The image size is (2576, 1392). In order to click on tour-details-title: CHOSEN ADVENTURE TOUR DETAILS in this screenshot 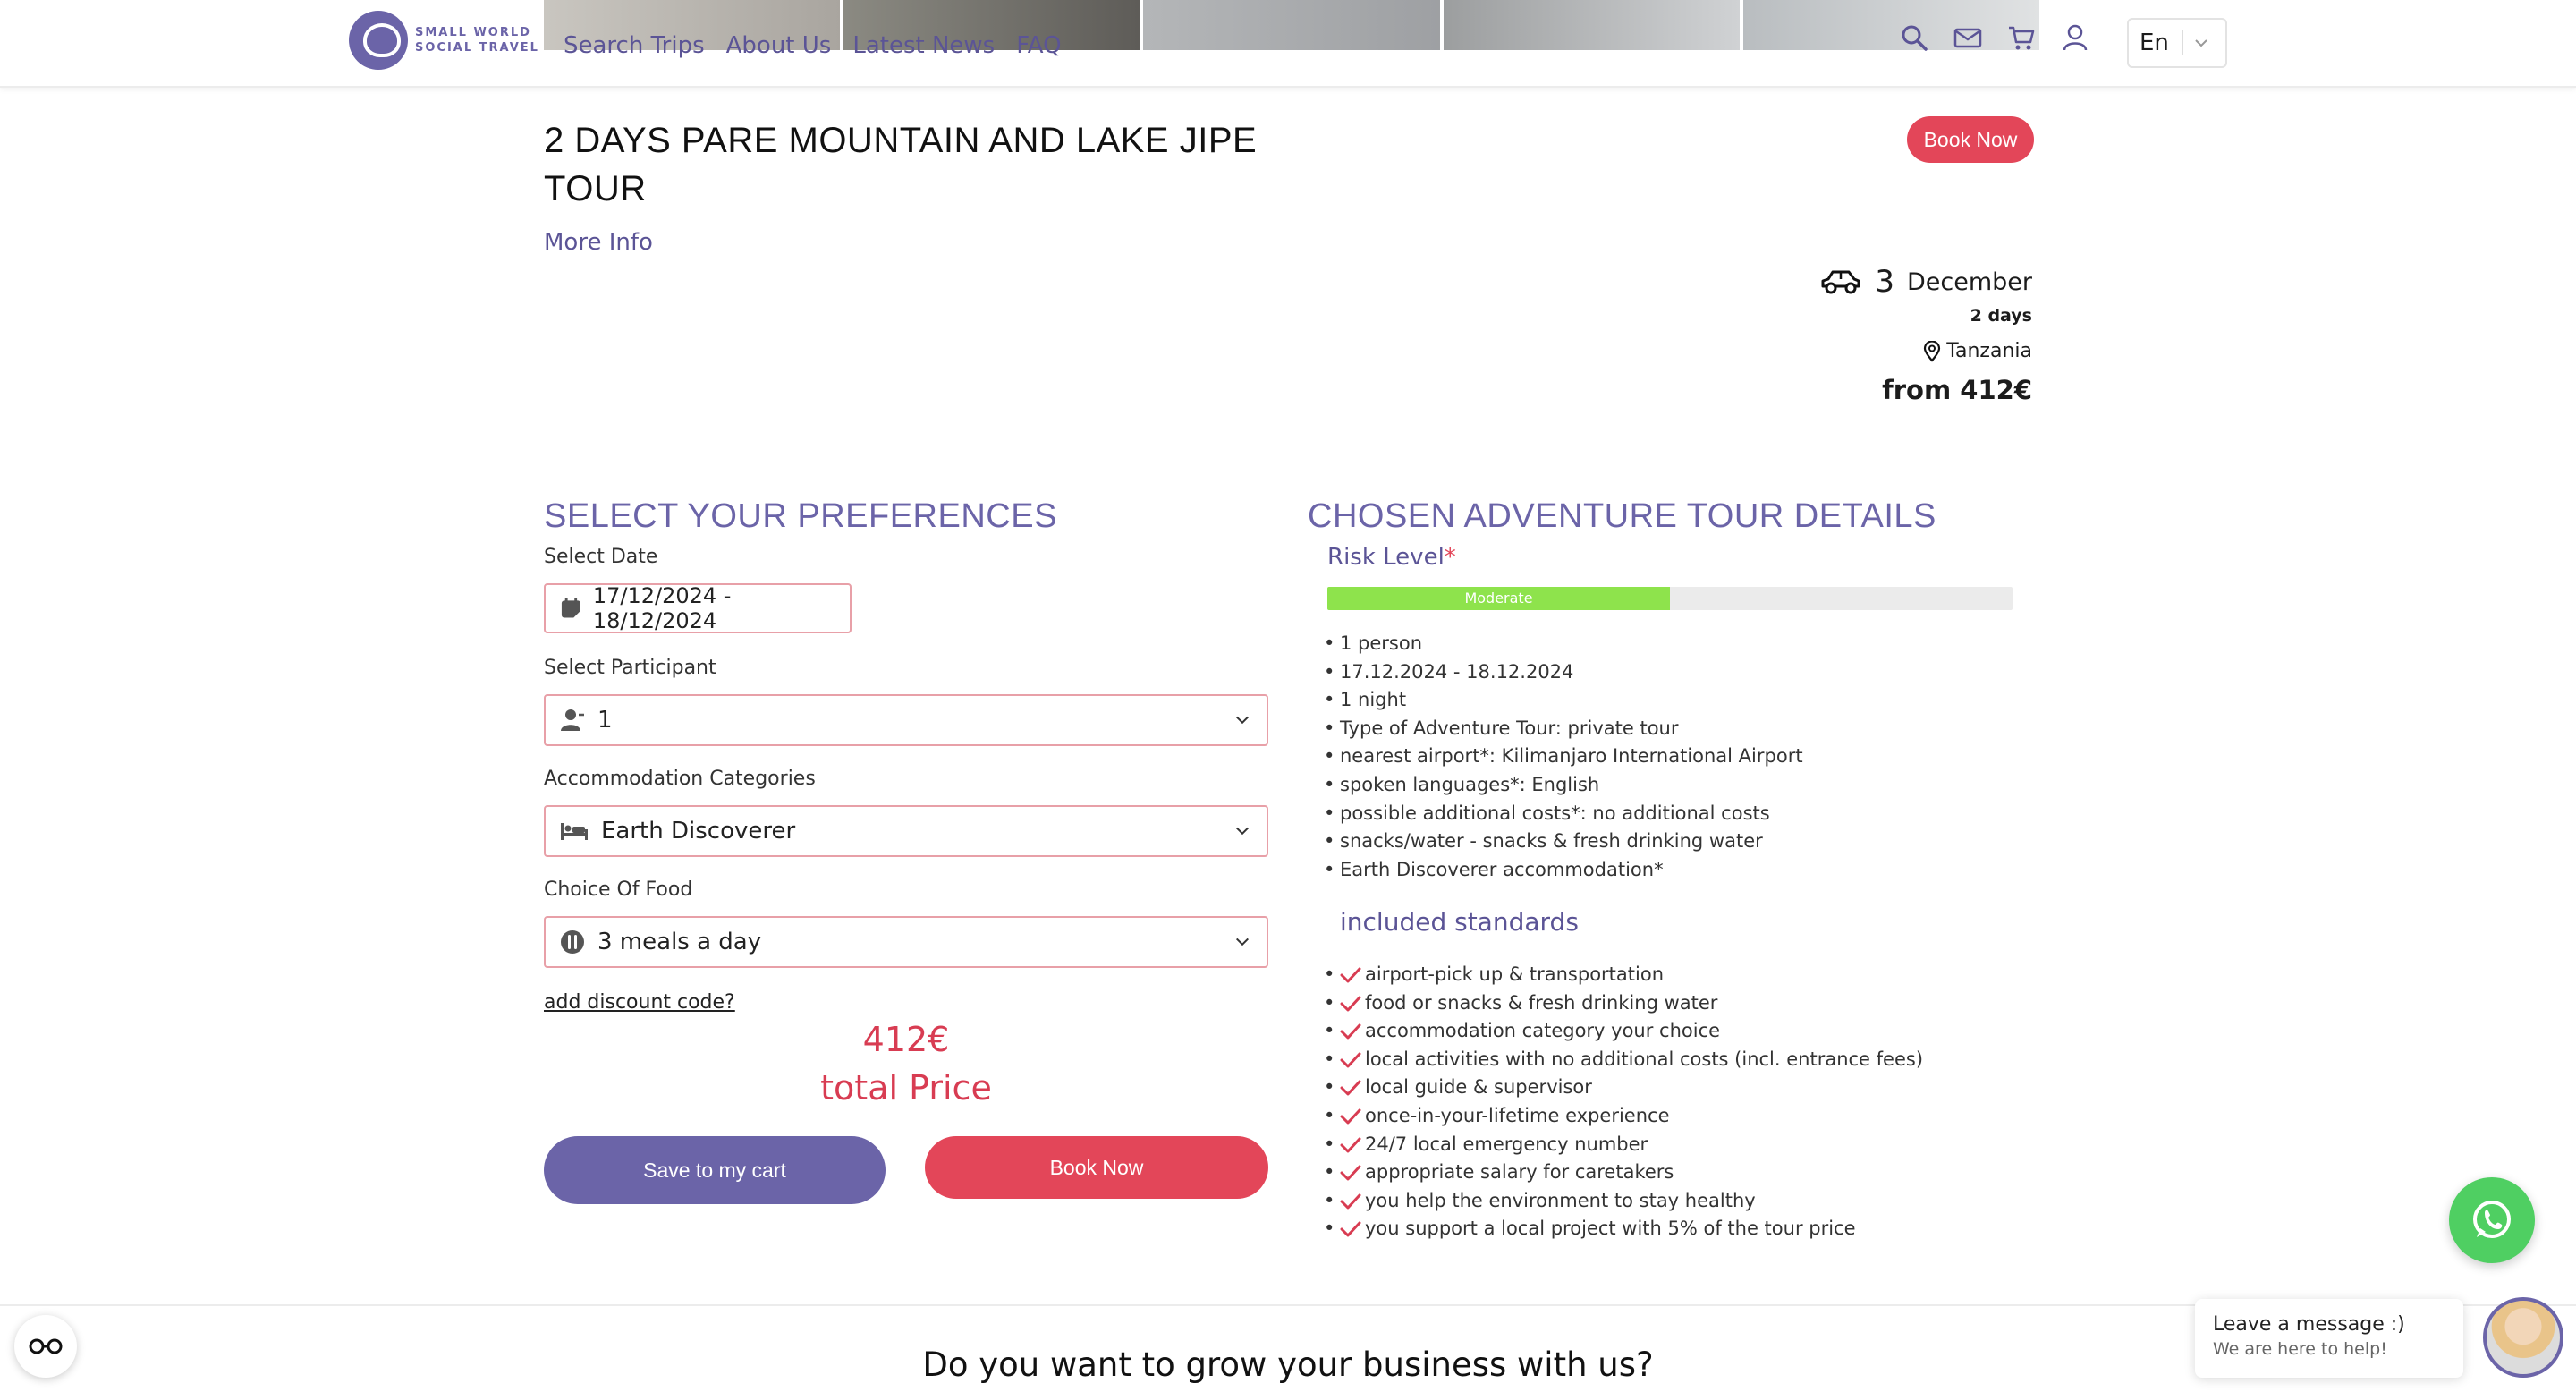, I will do `click(1622, 516)`.